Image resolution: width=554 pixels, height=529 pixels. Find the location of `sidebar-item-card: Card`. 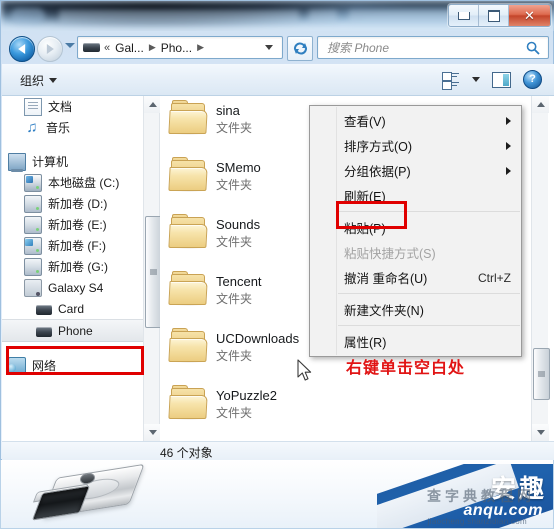

sidebar-item-card: Card is located at coordinates (72, 308).